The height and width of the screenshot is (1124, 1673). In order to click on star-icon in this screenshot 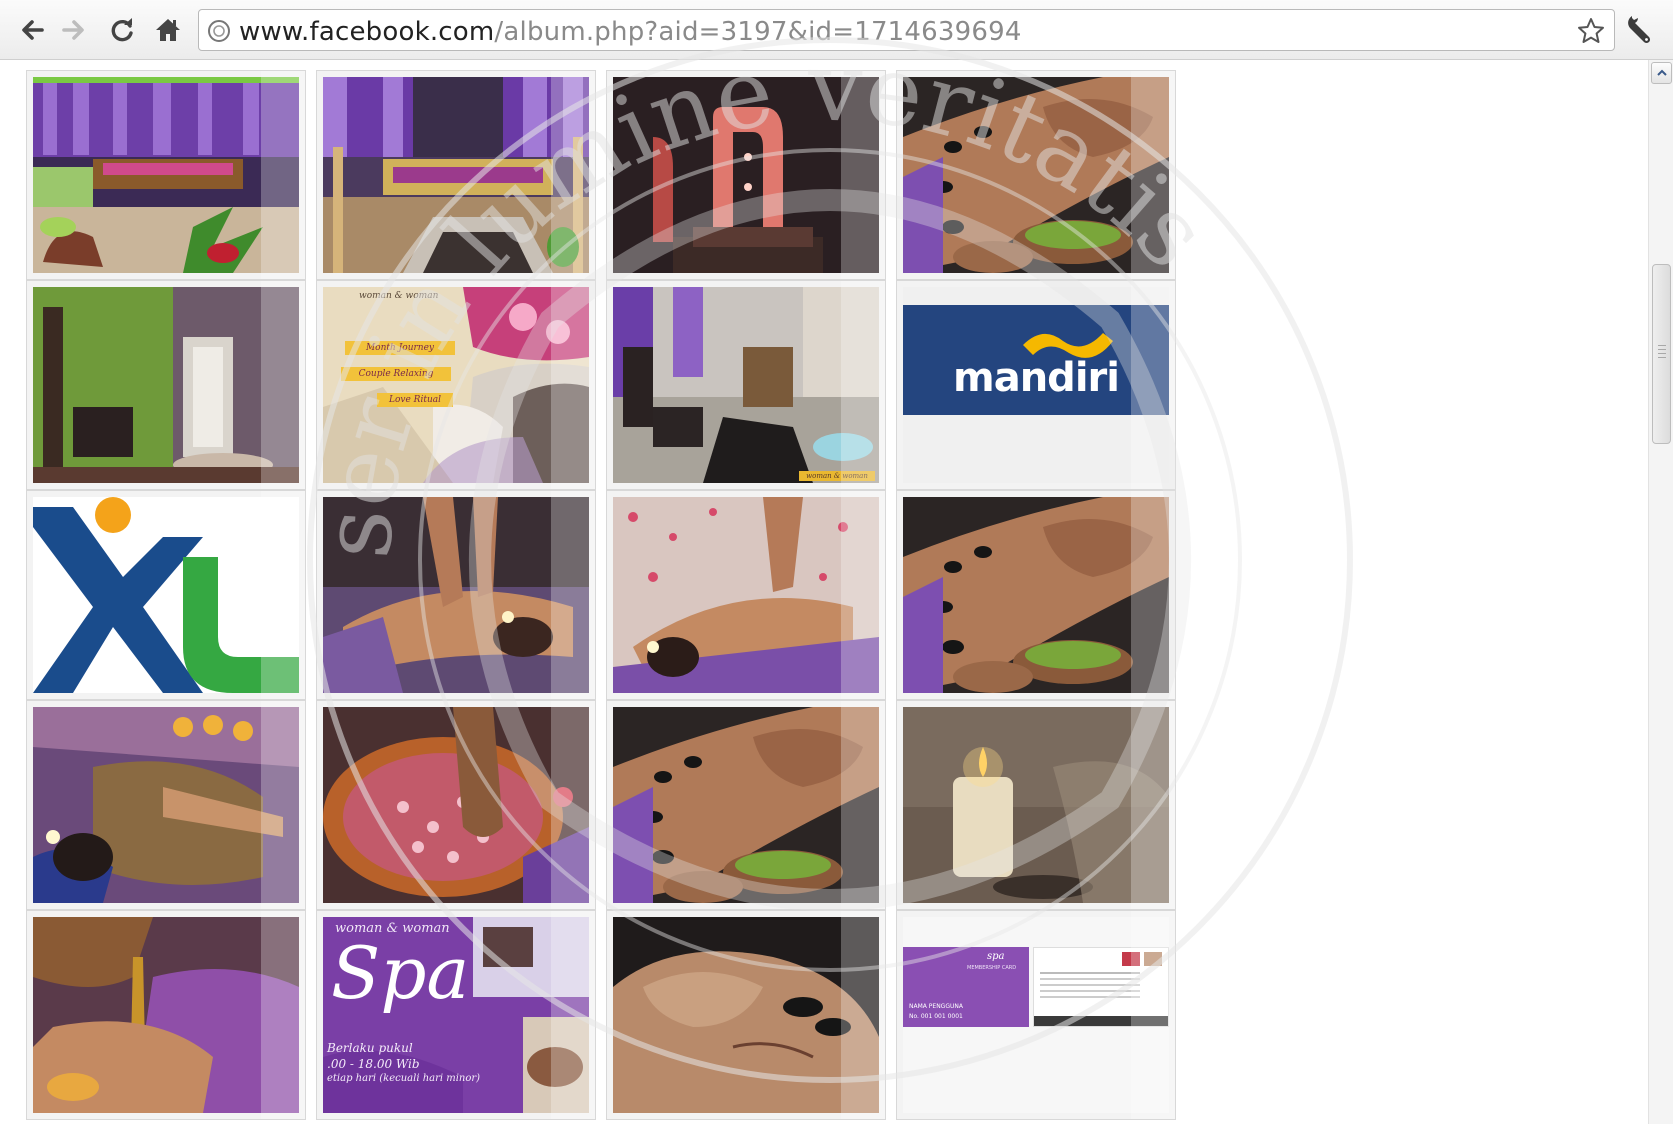, I will do `click(1591, 31)`.